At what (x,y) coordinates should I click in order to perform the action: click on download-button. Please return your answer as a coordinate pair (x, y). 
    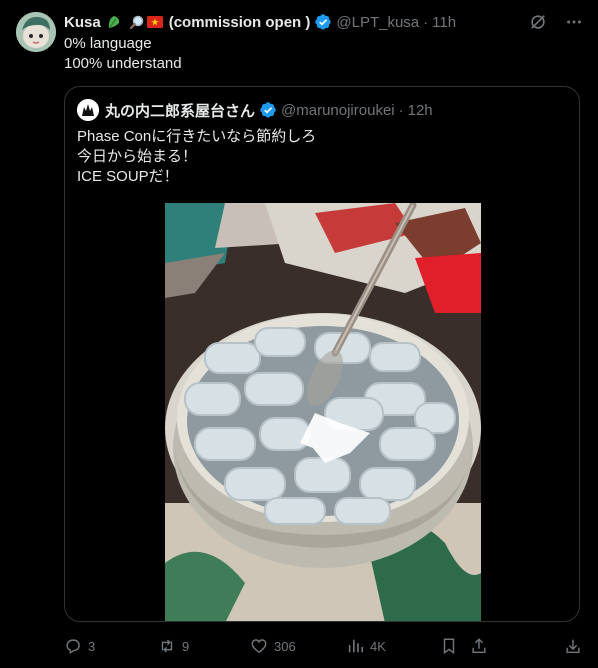
    Looking at the image, I should click on (573, 646).